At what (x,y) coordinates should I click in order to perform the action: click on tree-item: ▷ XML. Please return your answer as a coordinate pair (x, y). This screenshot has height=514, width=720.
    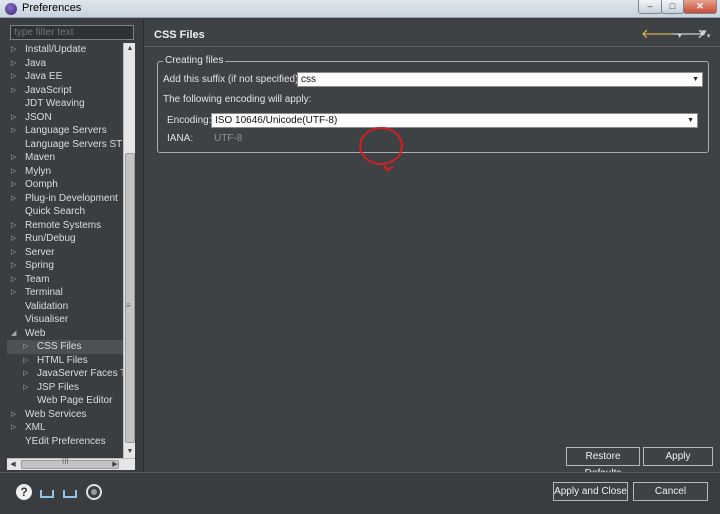
    Looking at the image, I should click on (65, 428).